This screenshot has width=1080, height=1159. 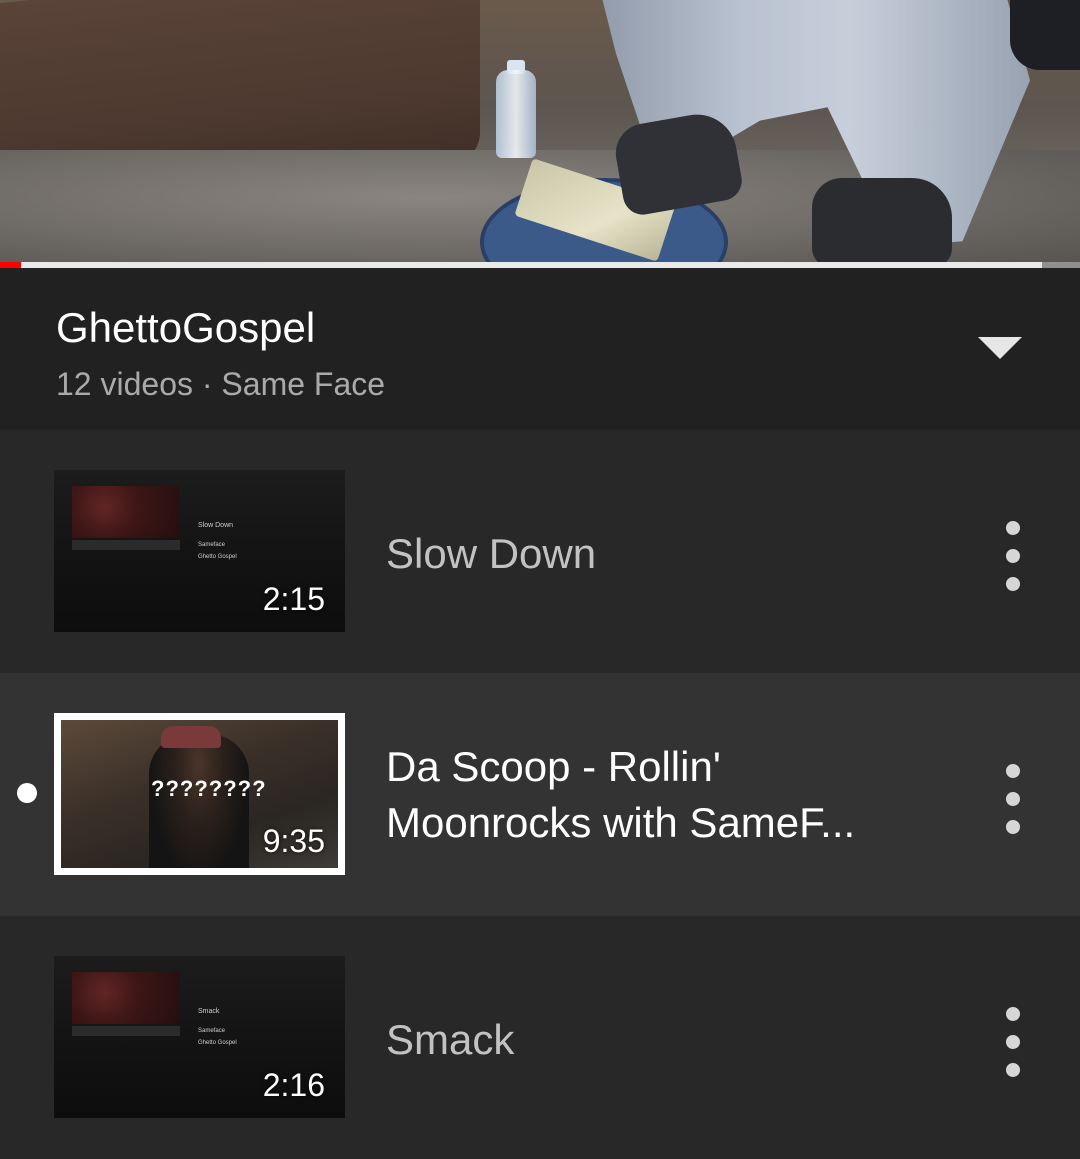 I want to click on collapse-playlist-button, so click(x=1000, y=348).